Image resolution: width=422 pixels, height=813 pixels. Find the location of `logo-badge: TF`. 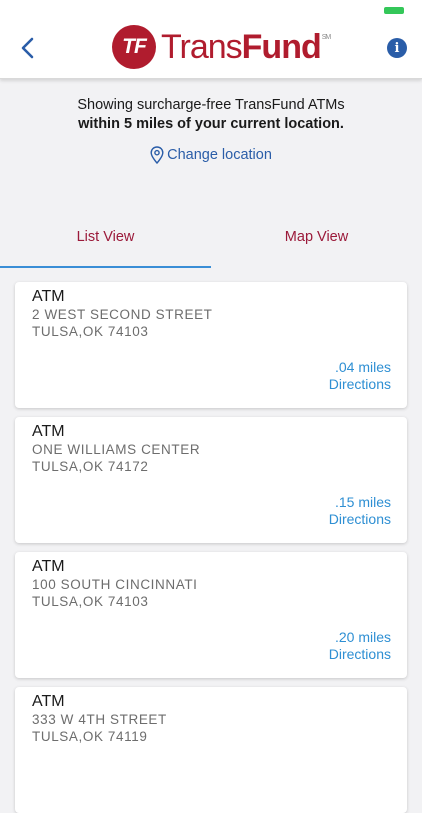

logo-badge: TF is located at coordinates (134, 47).